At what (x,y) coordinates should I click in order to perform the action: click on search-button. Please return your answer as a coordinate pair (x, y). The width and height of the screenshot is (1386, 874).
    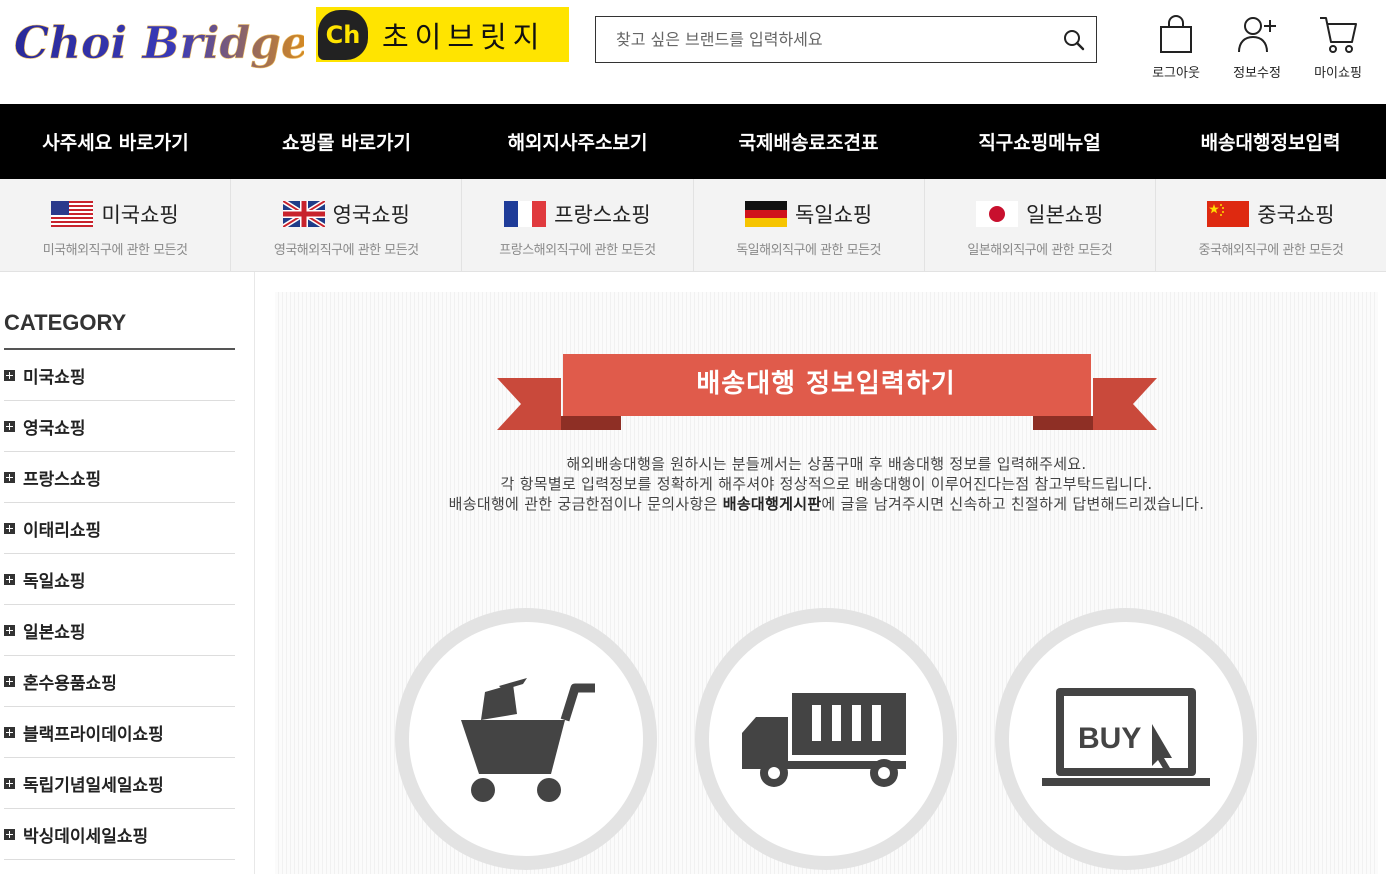
    Looking at the image, I should click on (1074, 40).